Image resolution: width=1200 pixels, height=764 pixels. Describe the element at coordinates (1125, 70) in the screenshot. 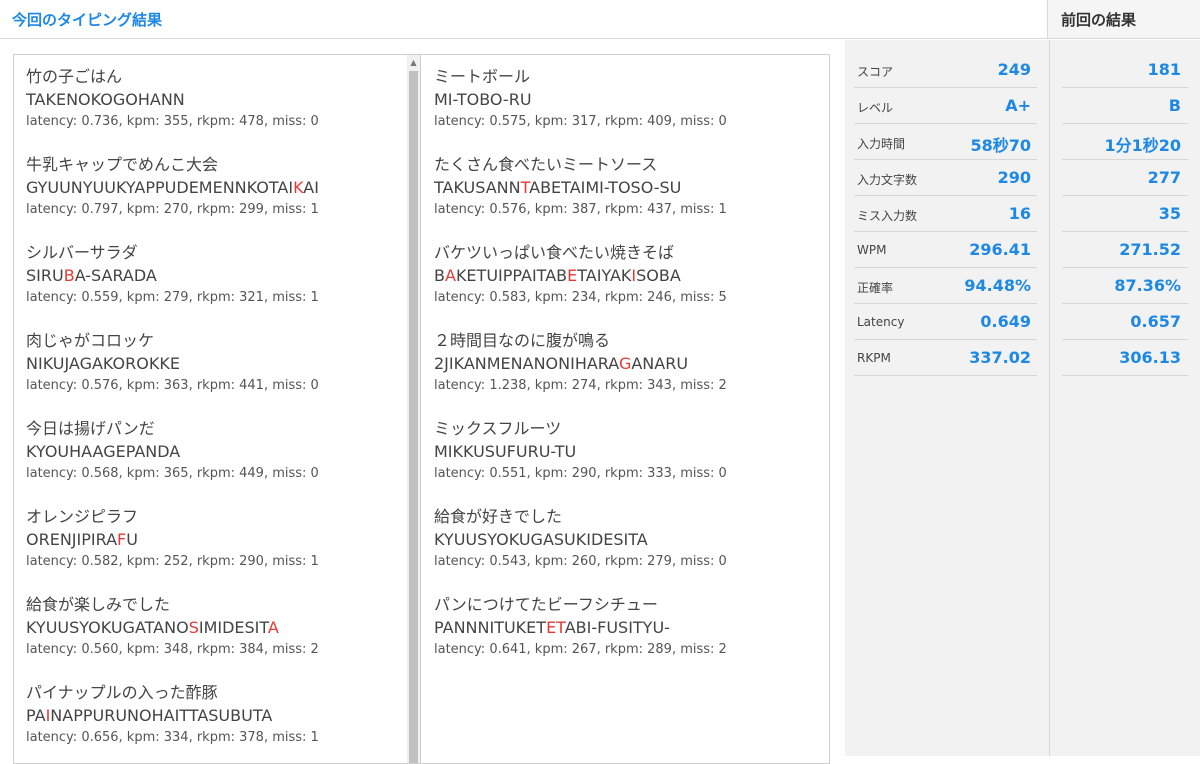

I see `prev-row-score: 181` at that location.